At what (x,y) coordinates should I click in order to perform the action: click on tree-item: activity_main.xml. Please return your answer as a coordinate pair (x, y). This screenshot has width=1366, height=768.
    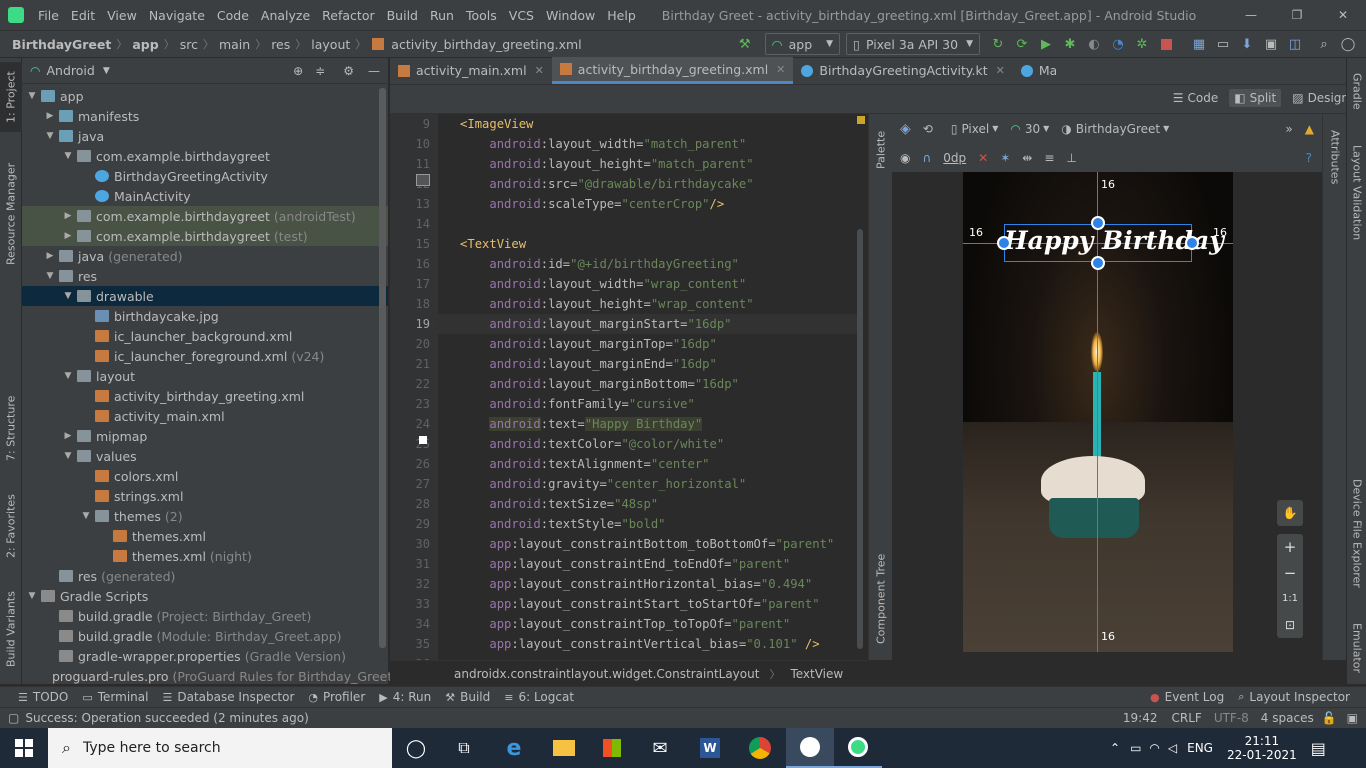
    Looking at the image, I should click on (205, 416).